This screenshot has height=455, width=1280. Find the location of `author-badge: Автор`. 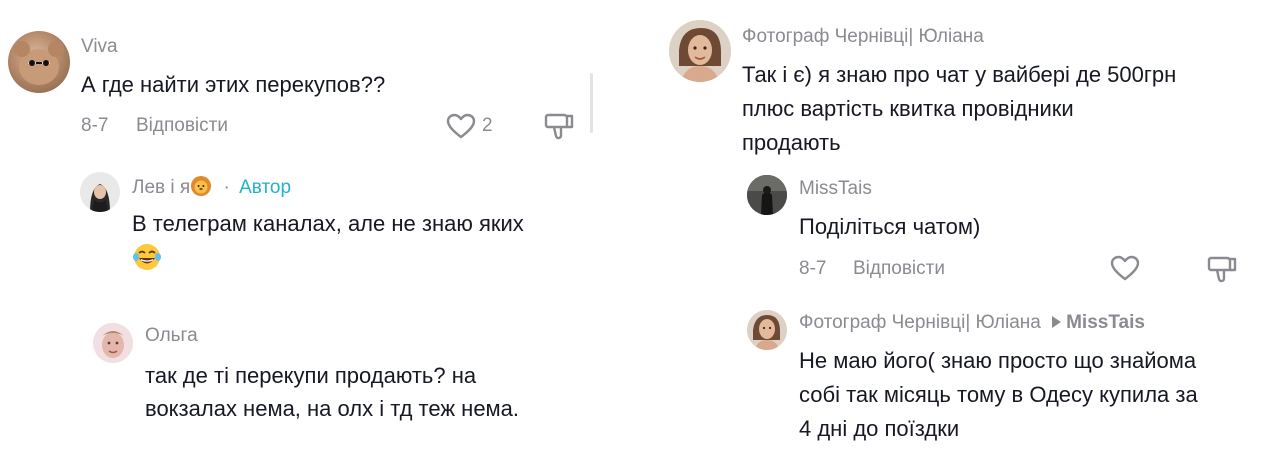

author-badge: Автор is located at coordinates (265, 187).